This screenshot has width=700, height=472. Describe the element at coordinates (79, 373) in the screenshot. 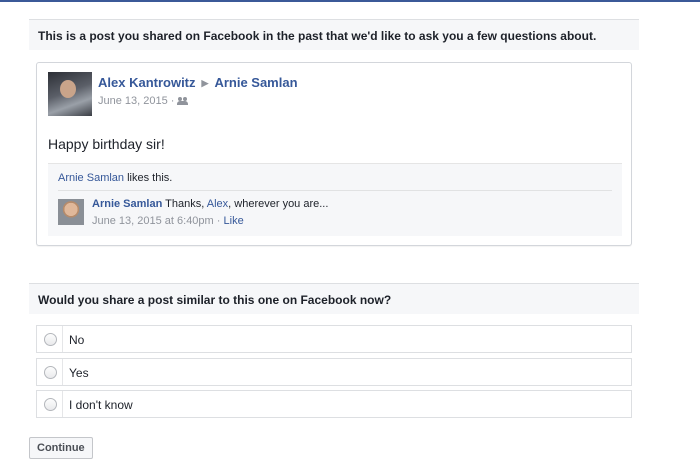

I see `option-label-yes: Yes` at that location.